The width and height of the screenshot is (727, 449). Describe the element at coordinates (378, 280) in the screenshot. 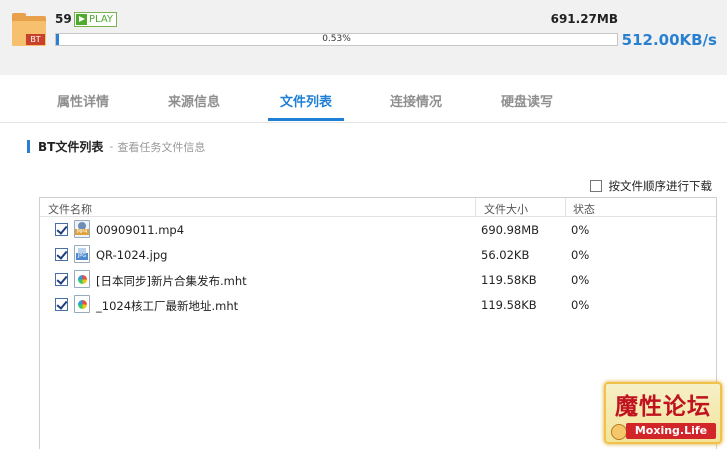

I see `table-row: [日本同步]新片合集发布.mht 119.58KB 0%` at that location.